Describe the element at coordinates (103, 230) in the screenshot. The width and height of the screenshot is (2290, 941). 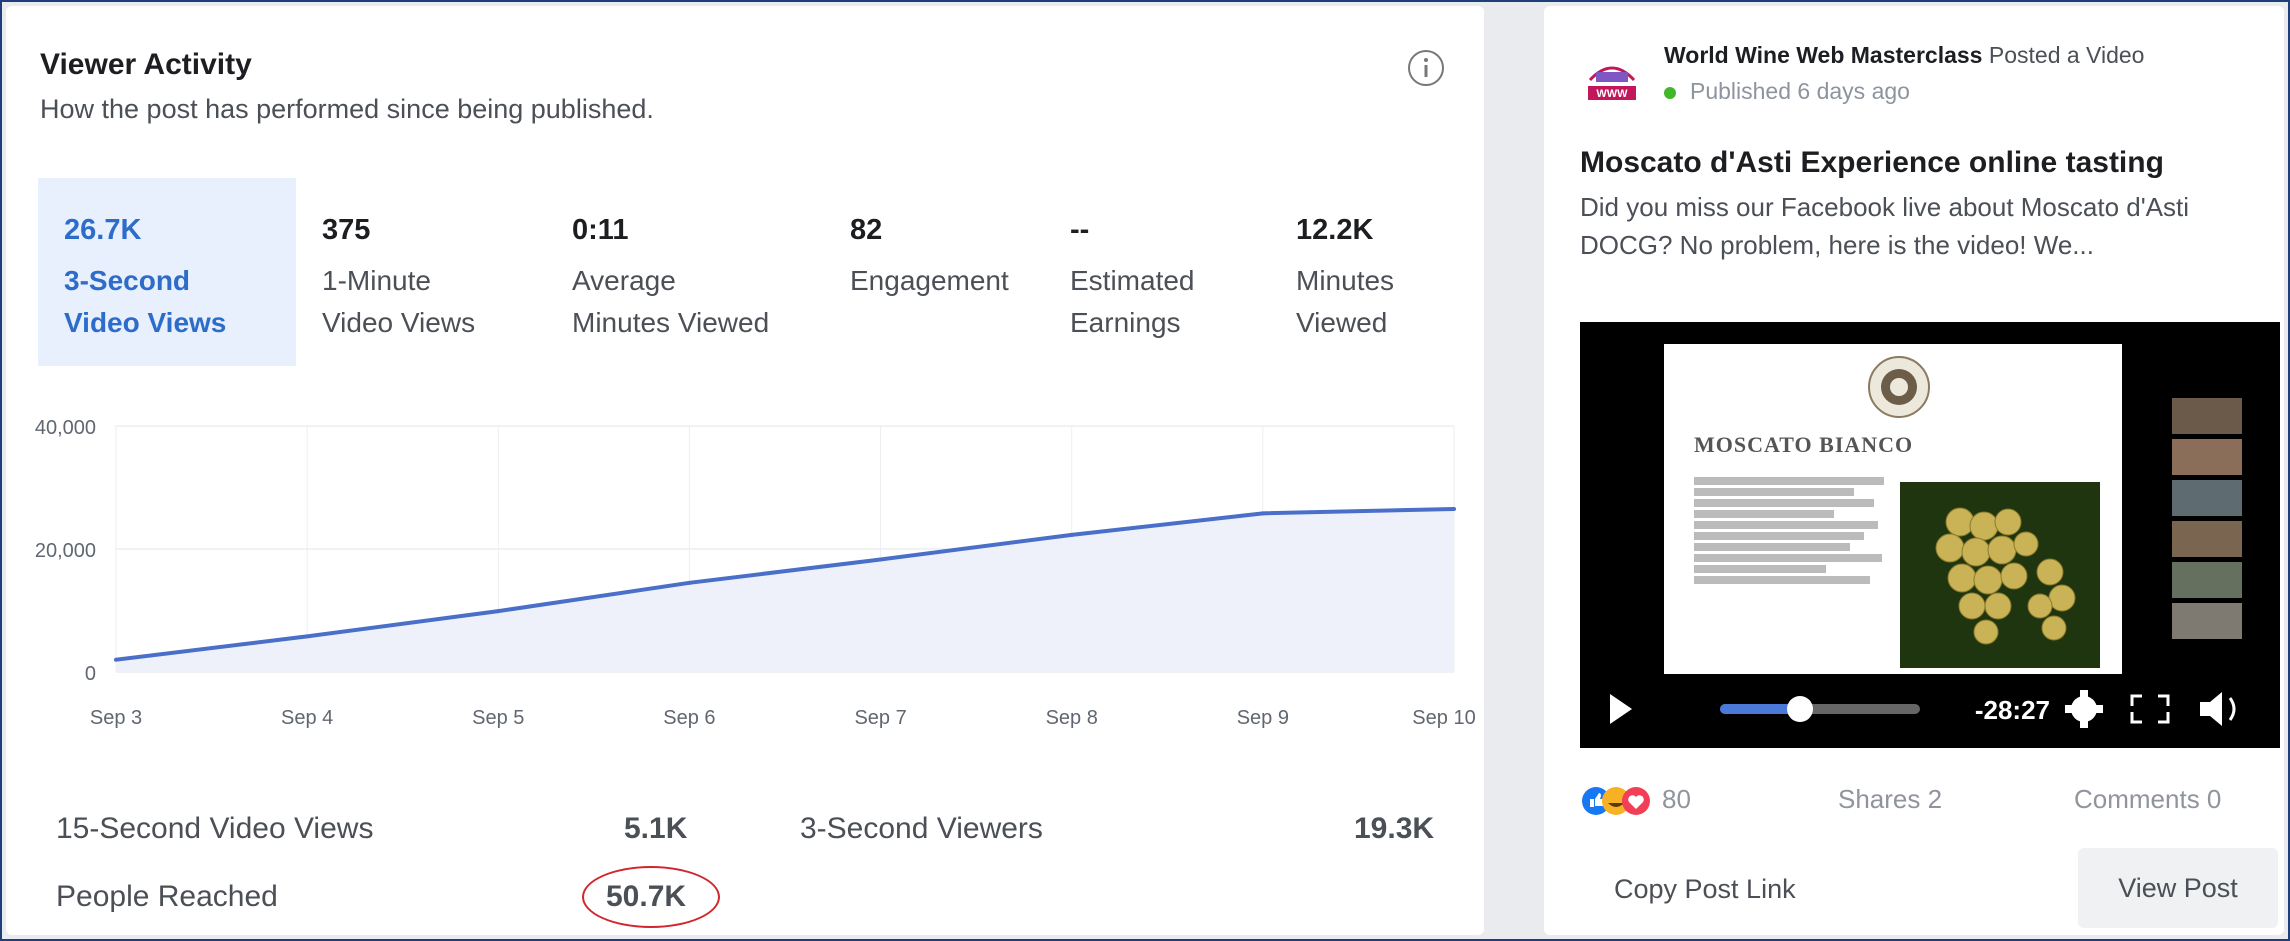
I see `tab-value: 26.7K` at that location.